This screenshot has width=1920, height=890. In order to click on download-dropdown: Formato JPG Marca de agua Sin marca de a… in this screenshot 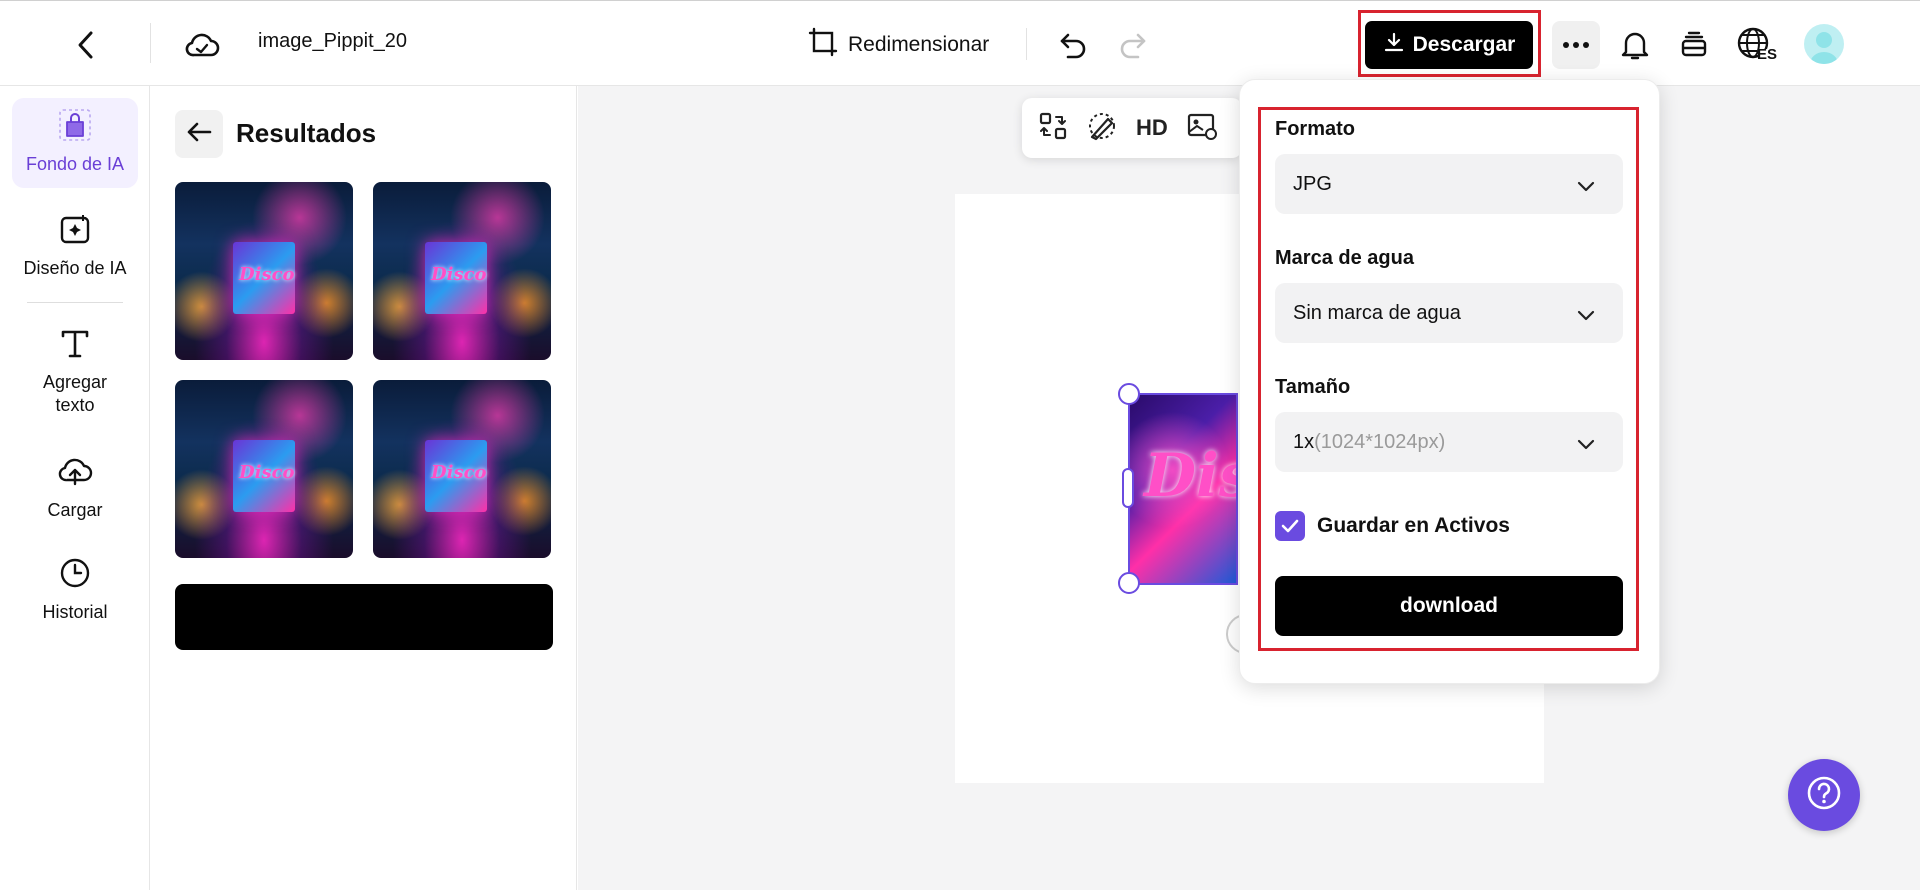, I will do `click(1449, 381)`.